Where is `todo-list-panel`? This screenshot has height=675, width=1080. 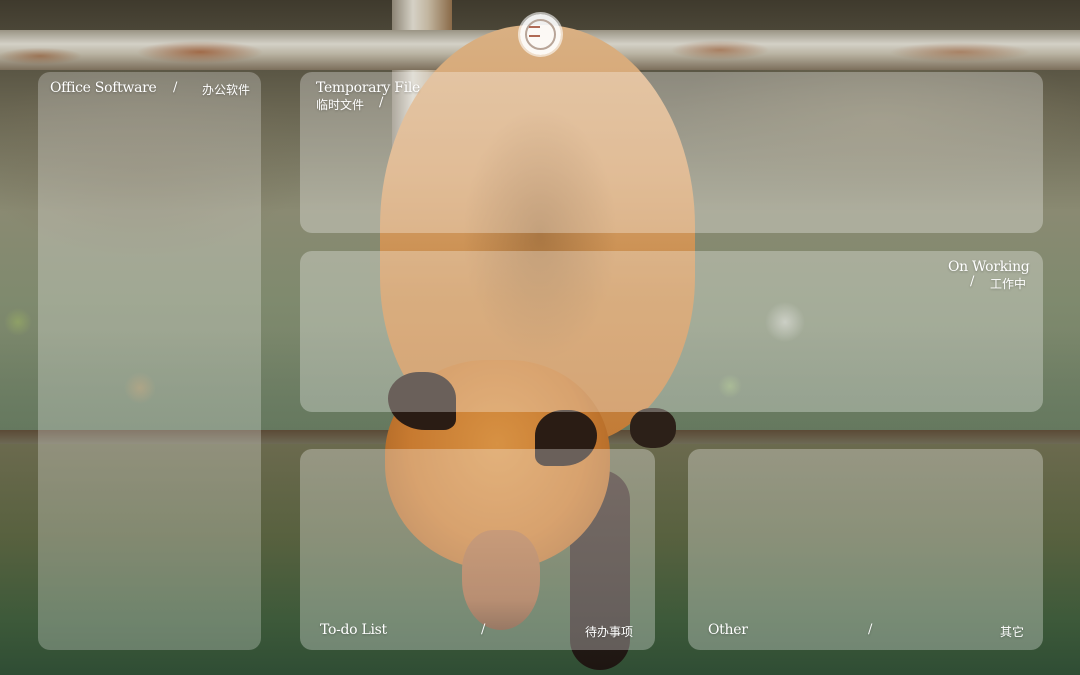
todo-list-panel is located at coordinates (477, 549).